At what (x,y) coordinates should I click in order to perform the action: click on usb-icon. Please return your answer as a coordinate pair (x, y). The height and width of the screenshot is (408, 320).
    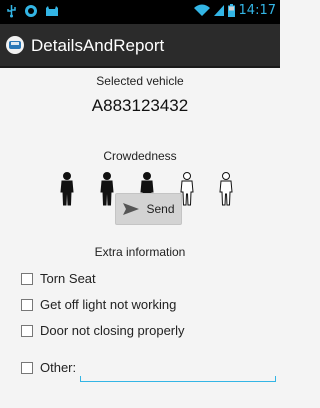
    Looking at the image, I should click on (11, 11).